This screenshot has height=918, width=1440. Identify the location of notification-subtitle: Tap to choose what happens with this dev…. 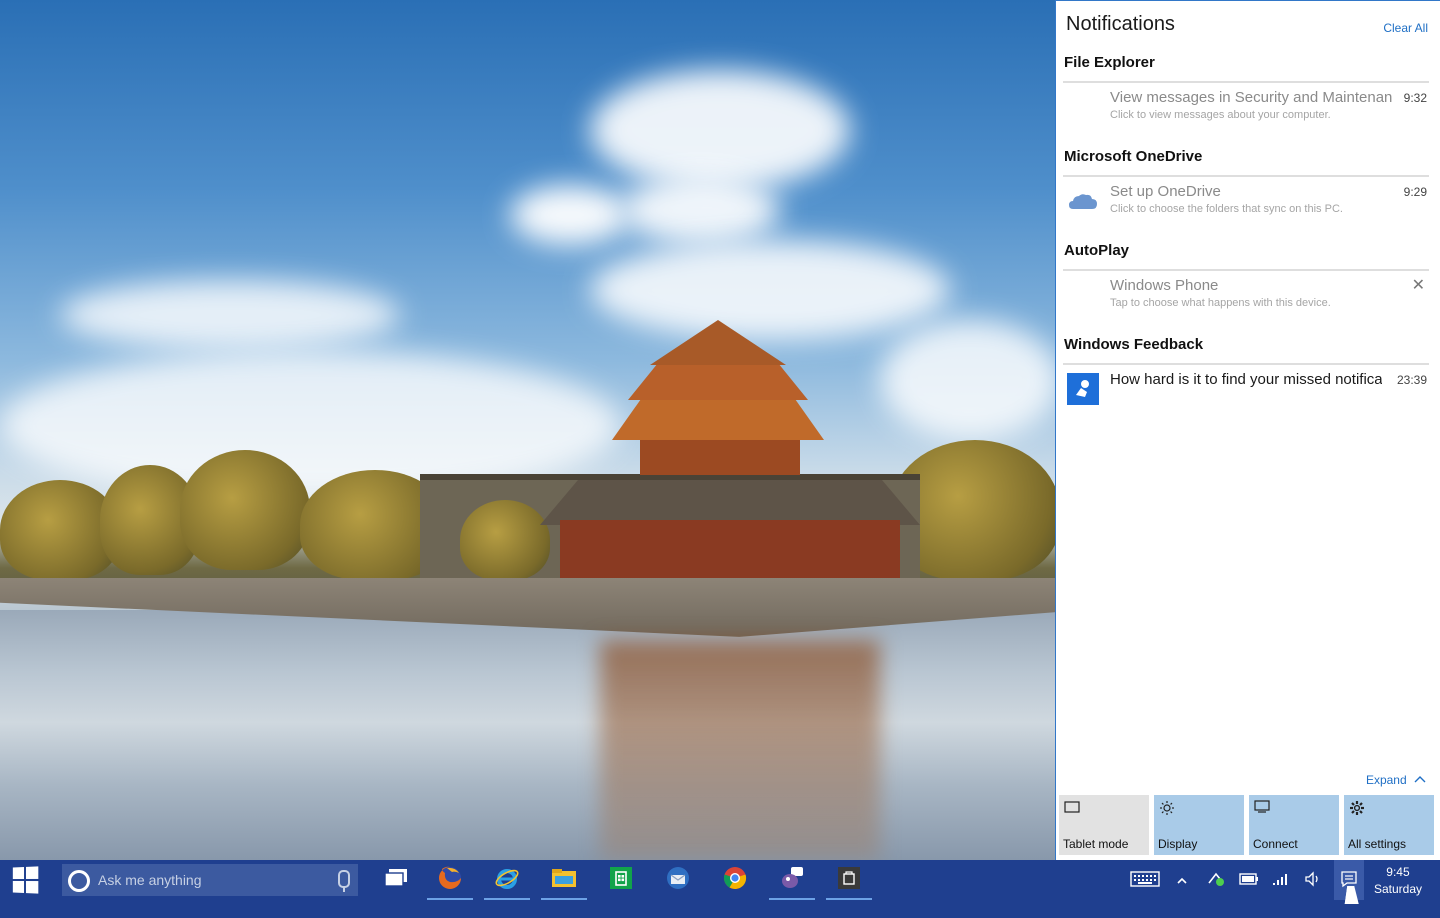
(1220, 303).